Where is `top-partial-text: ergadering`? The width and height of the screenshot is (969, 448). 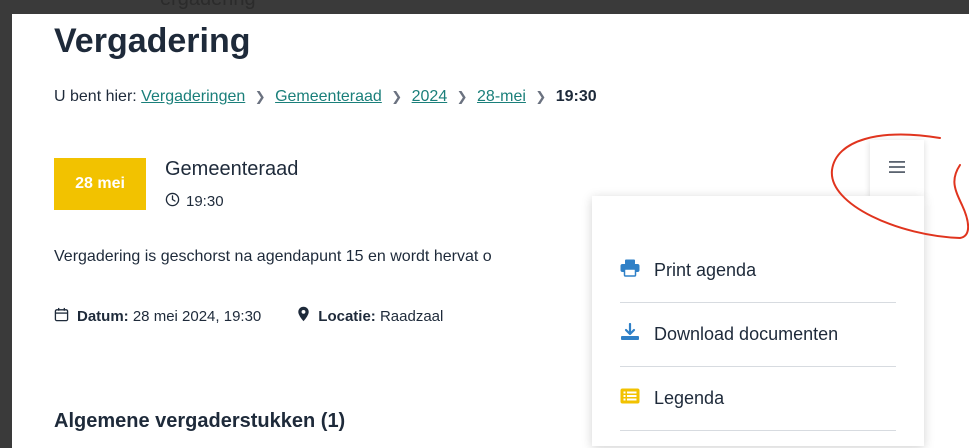
top-partial-text: ergadering is located at coordinates (208, 5).